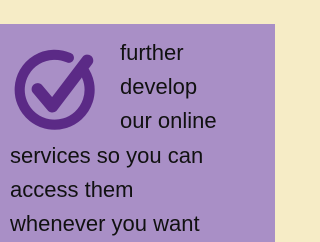 This screenshot has height=242, width=320. I want to click on message-line-develop: develop, so click(159, 86).